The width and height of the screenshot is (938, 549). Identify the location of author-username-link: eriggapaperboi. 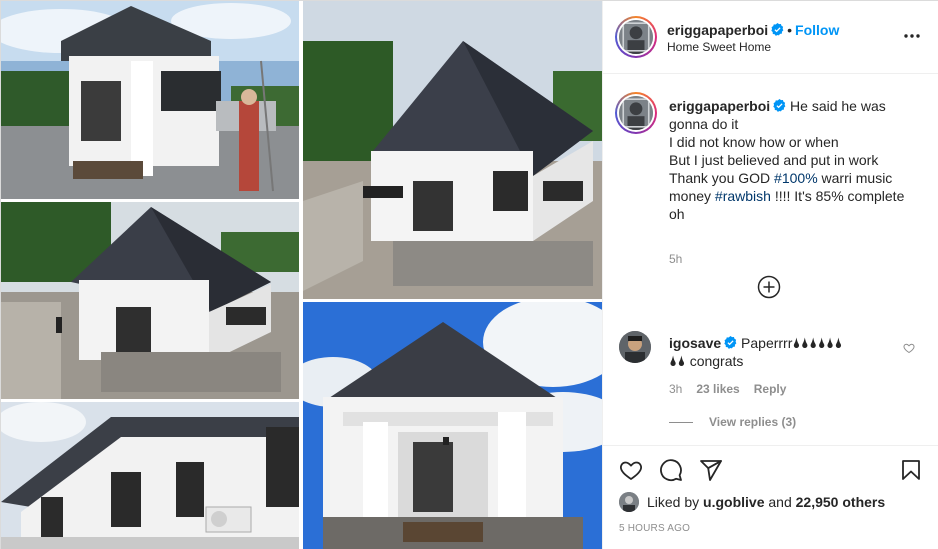
(717, 30).